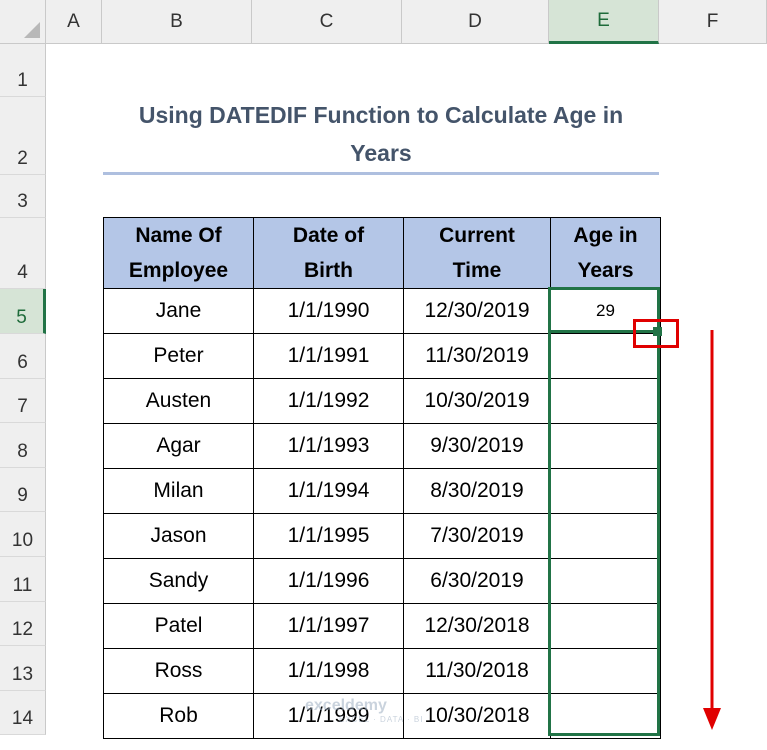  What do you see at coordinates (477, 536) in the screenshot?
I see `current-time-cell: 7/30/2019` at bounding box center [477, 536].